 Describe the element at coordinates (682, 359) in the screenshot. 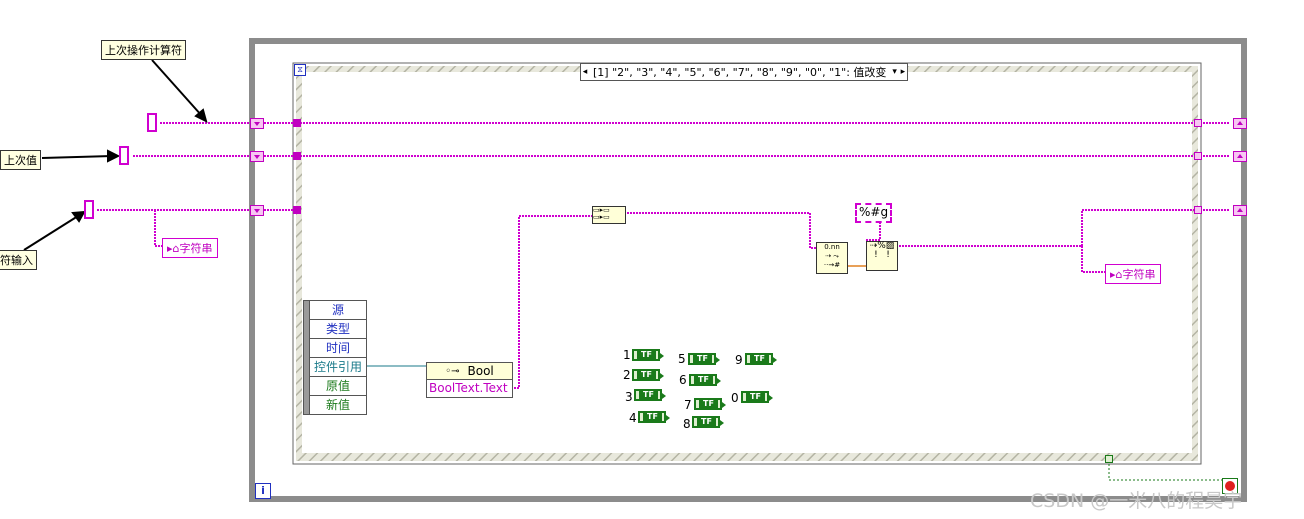

I see `bool-button-label: 5` at that location.